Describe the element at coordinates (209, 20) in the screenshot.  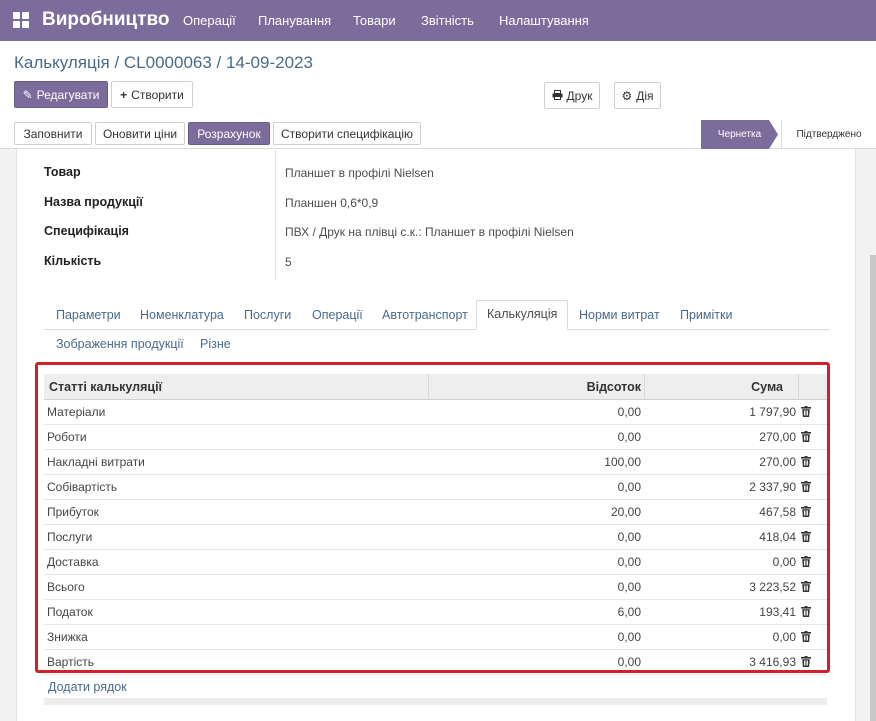
I see `menu-operations: Операції` at that location.